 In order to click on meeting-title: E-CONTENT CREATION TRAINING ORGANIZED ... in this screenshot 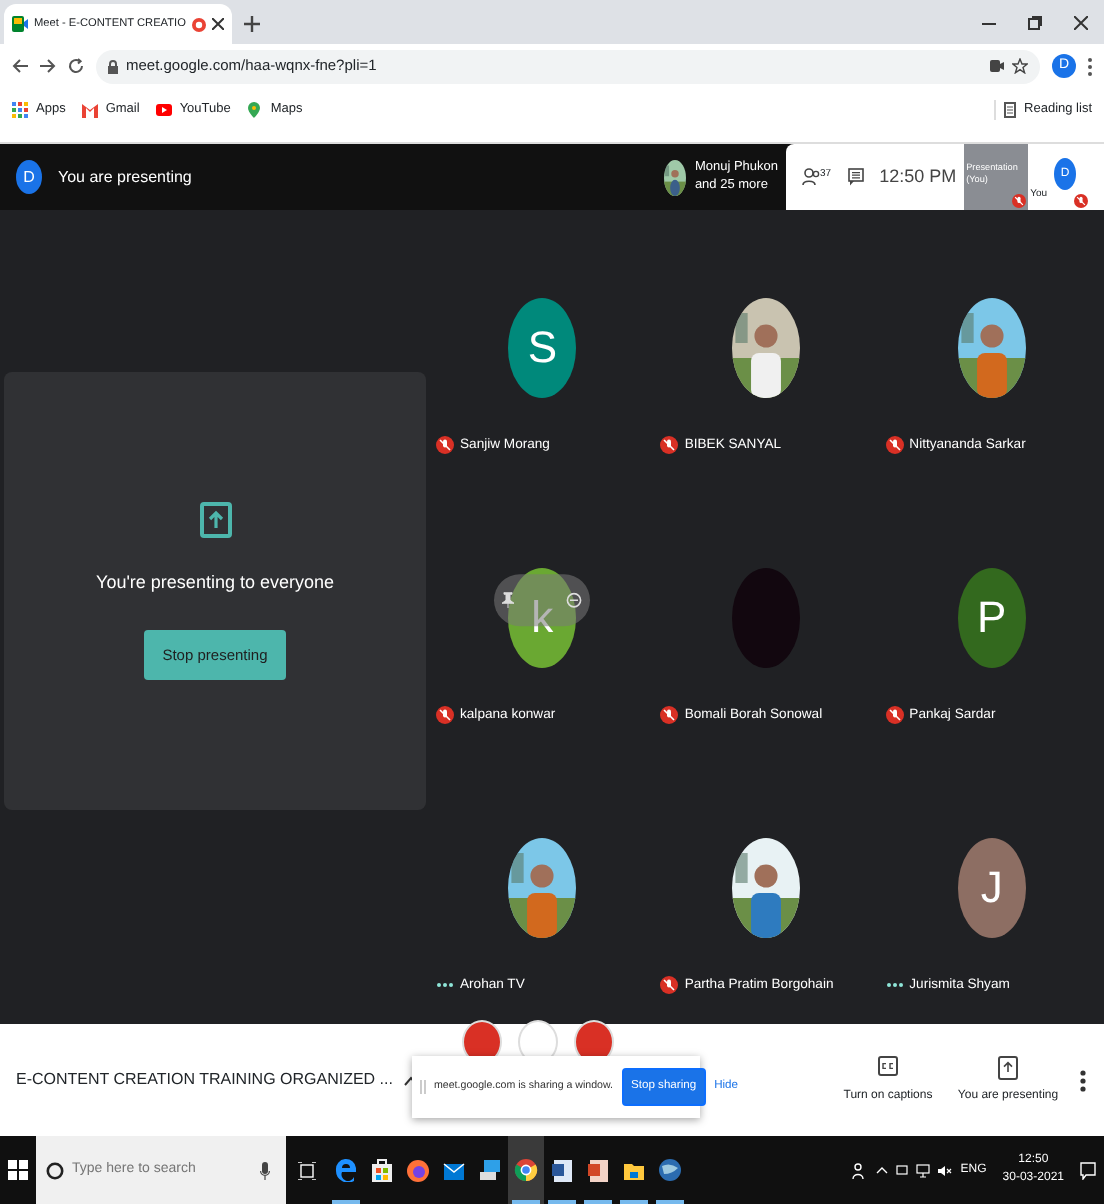, I will do `click(204, 1080)`.